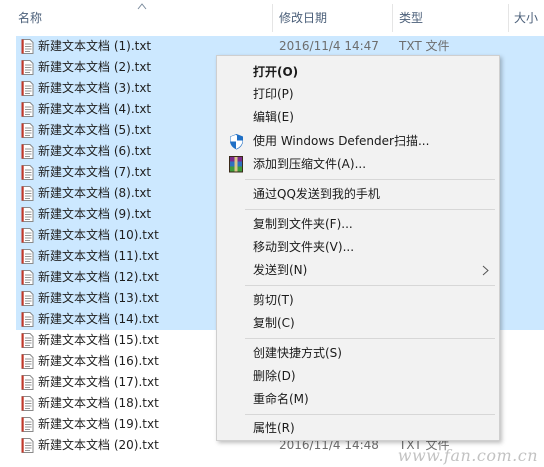 The image size is (544, 467). Describe the element at coordinates (280, 270) in the screenshot. I see `menu-item-label: 发送到(N)` at that location.